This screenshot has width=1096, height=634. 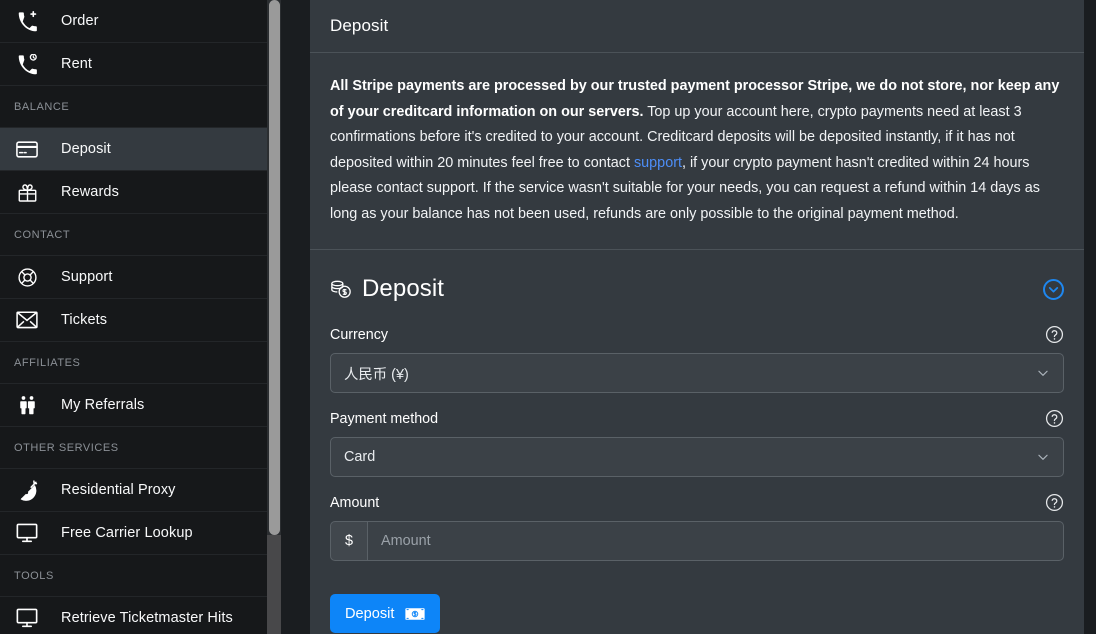 What do you see at coordinates (84, 320) in the screenshot?
I see `sidebar-item-label: Tickets` at bounding box center [84, 320].